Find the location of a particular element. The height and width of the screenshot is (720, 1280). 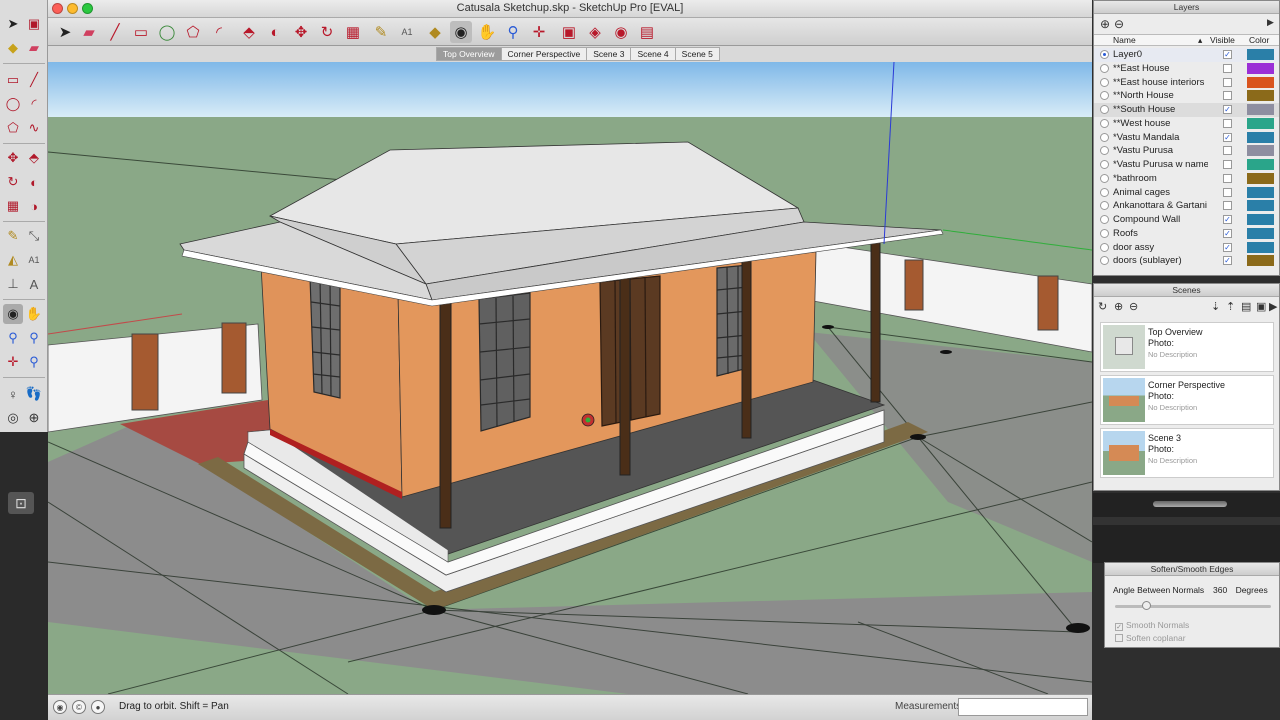

user-icon: ● is located at coordinates (98, 707).